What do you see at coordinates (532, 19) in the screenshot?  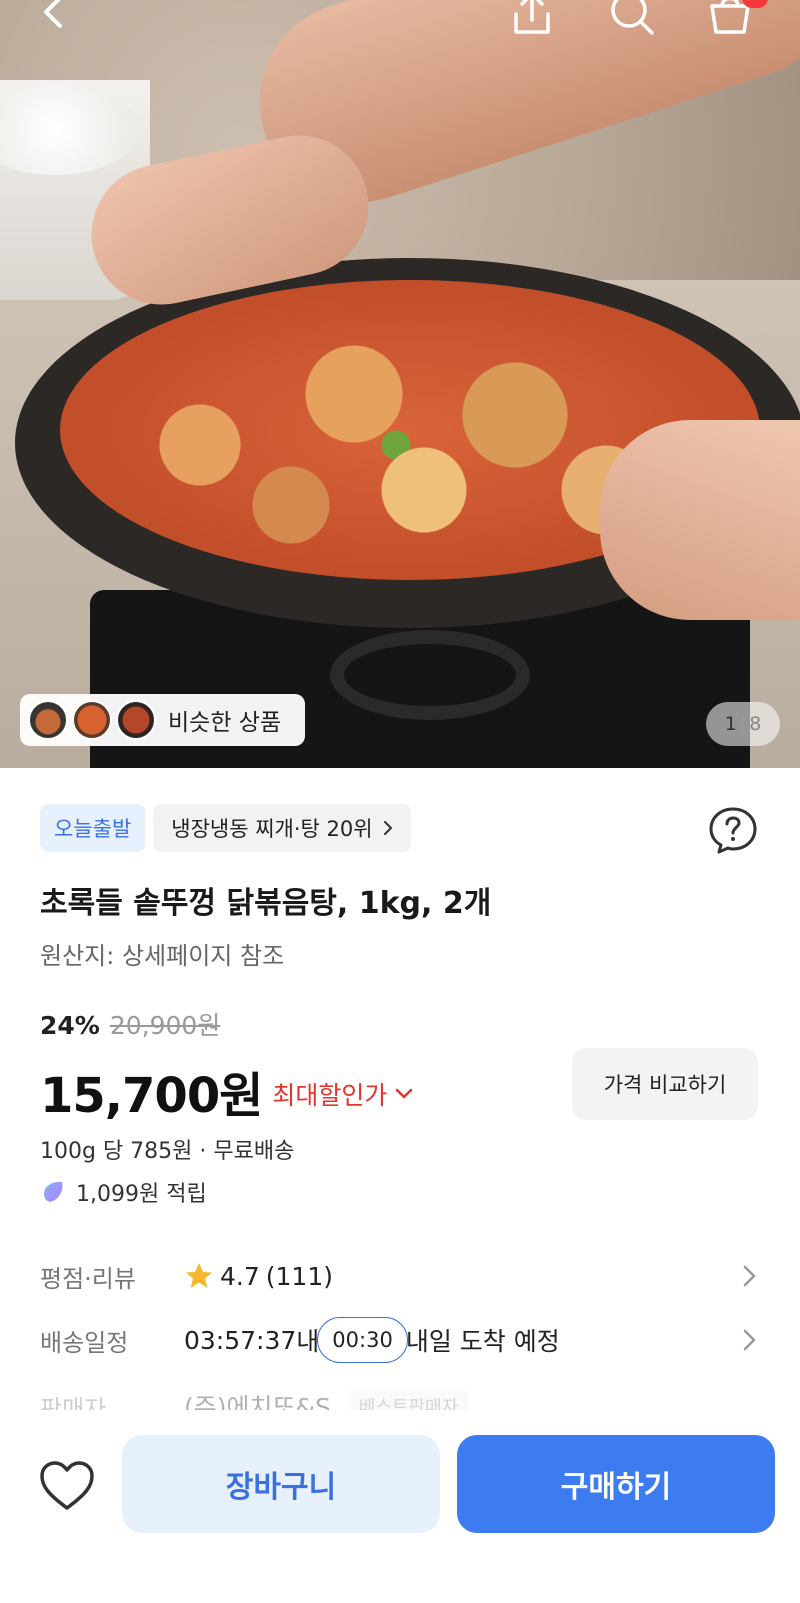 I see `share-icon` at bounding box center [532, 19].